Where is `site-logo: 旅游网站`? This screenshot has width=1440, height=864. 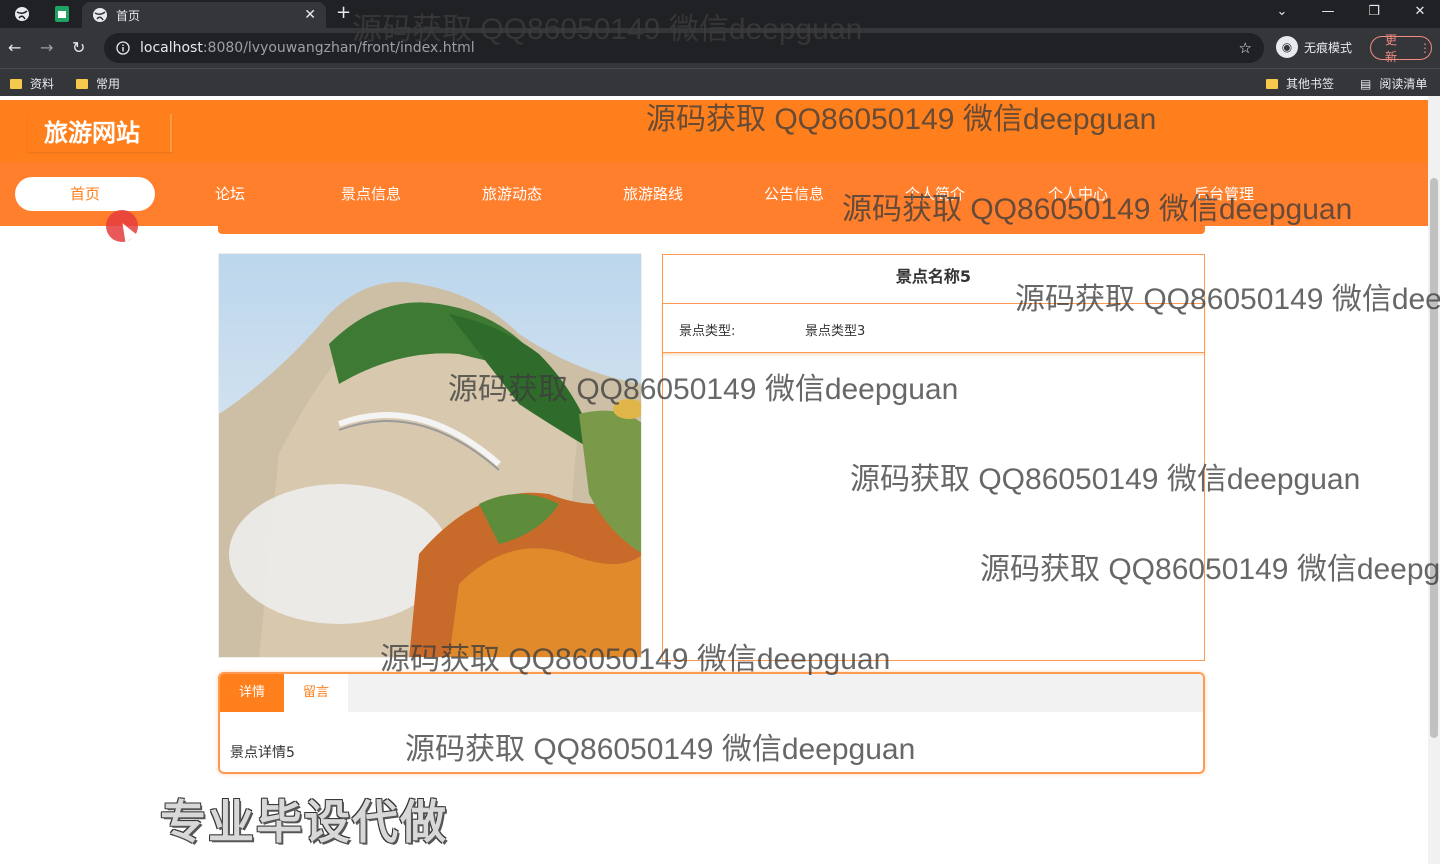
site-logo: 旅游网站 is located at coordinates (100, 133).